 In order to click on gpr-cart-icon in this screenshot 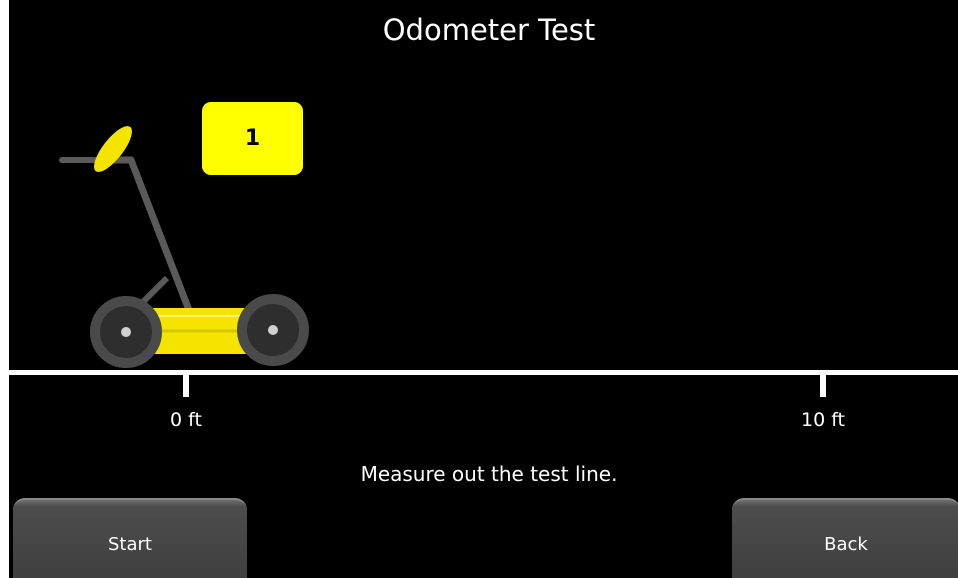, I will do `click(184, 247)`.